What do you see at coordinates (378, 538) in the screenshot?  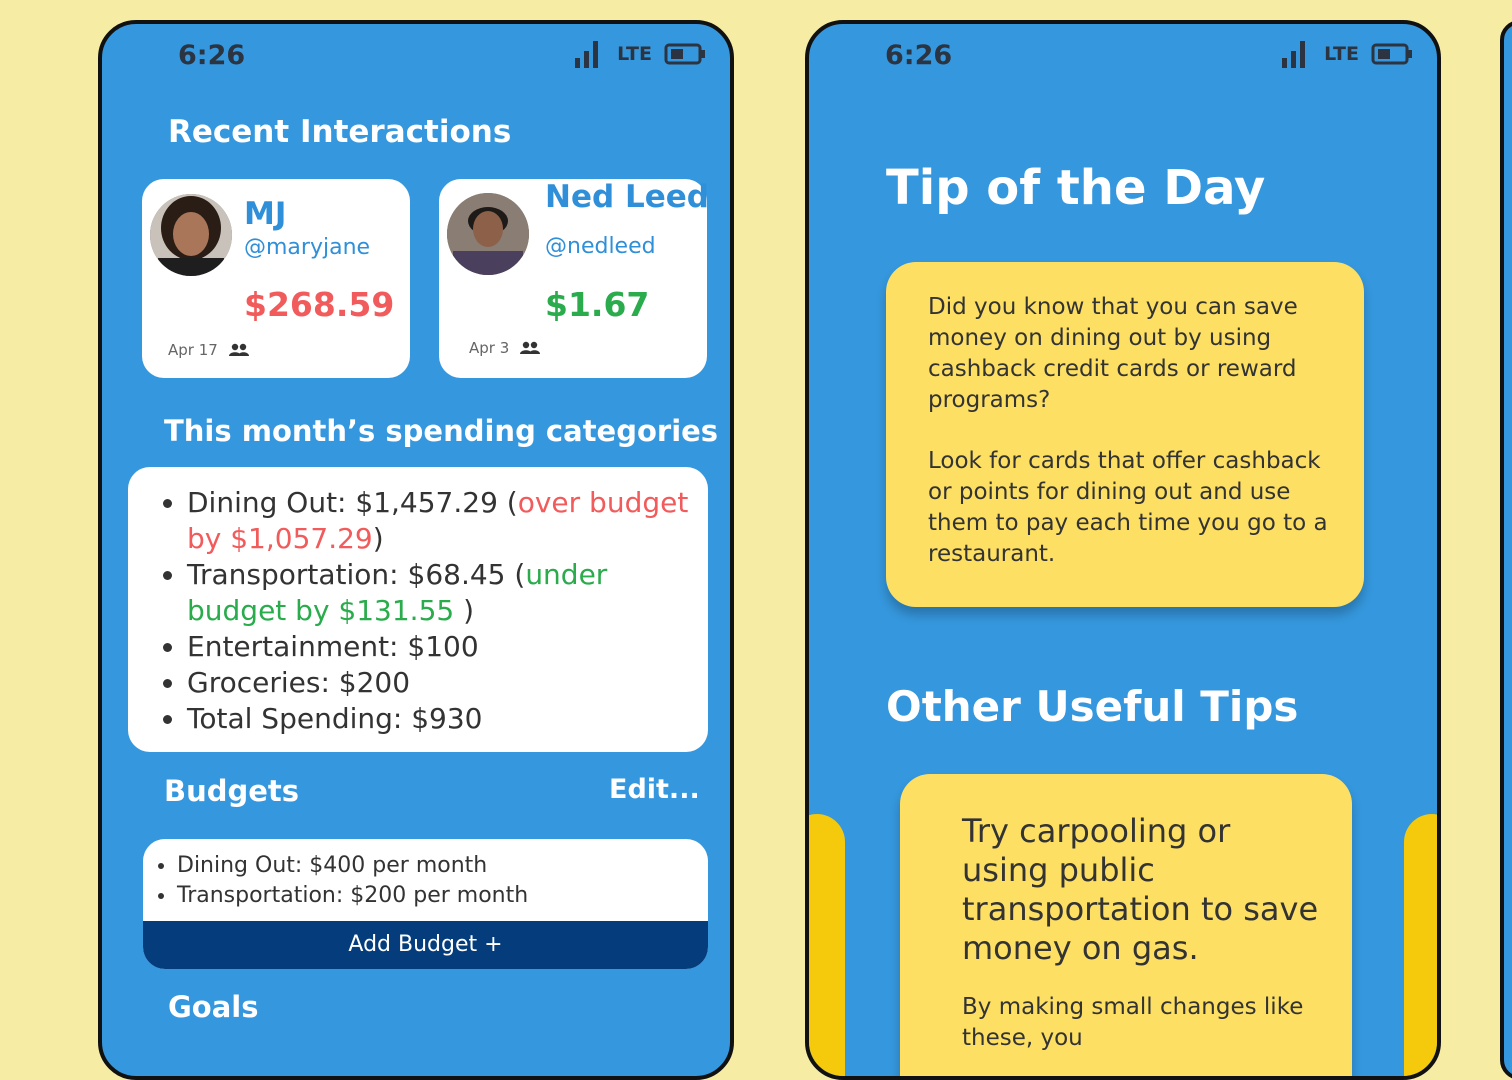 I see `dining-out-suffix: )` at bounding box center [378, 538].